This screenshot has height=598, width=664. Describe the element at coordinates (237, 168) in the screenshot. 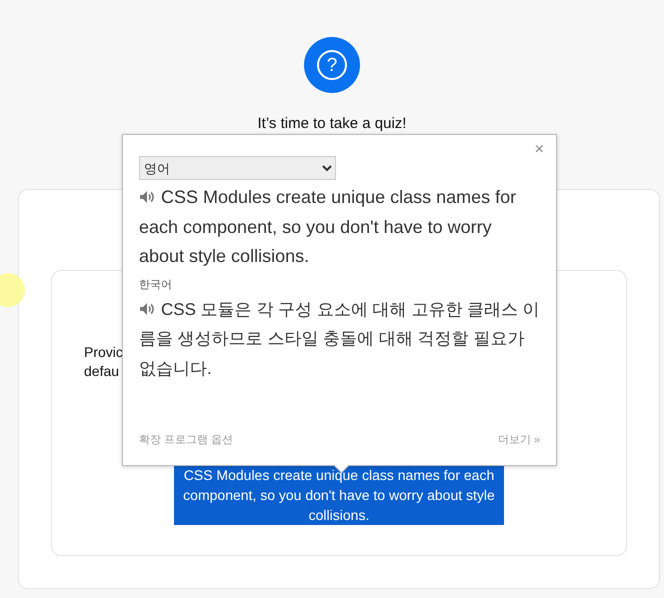

I see `language-select: 영어` at that location.